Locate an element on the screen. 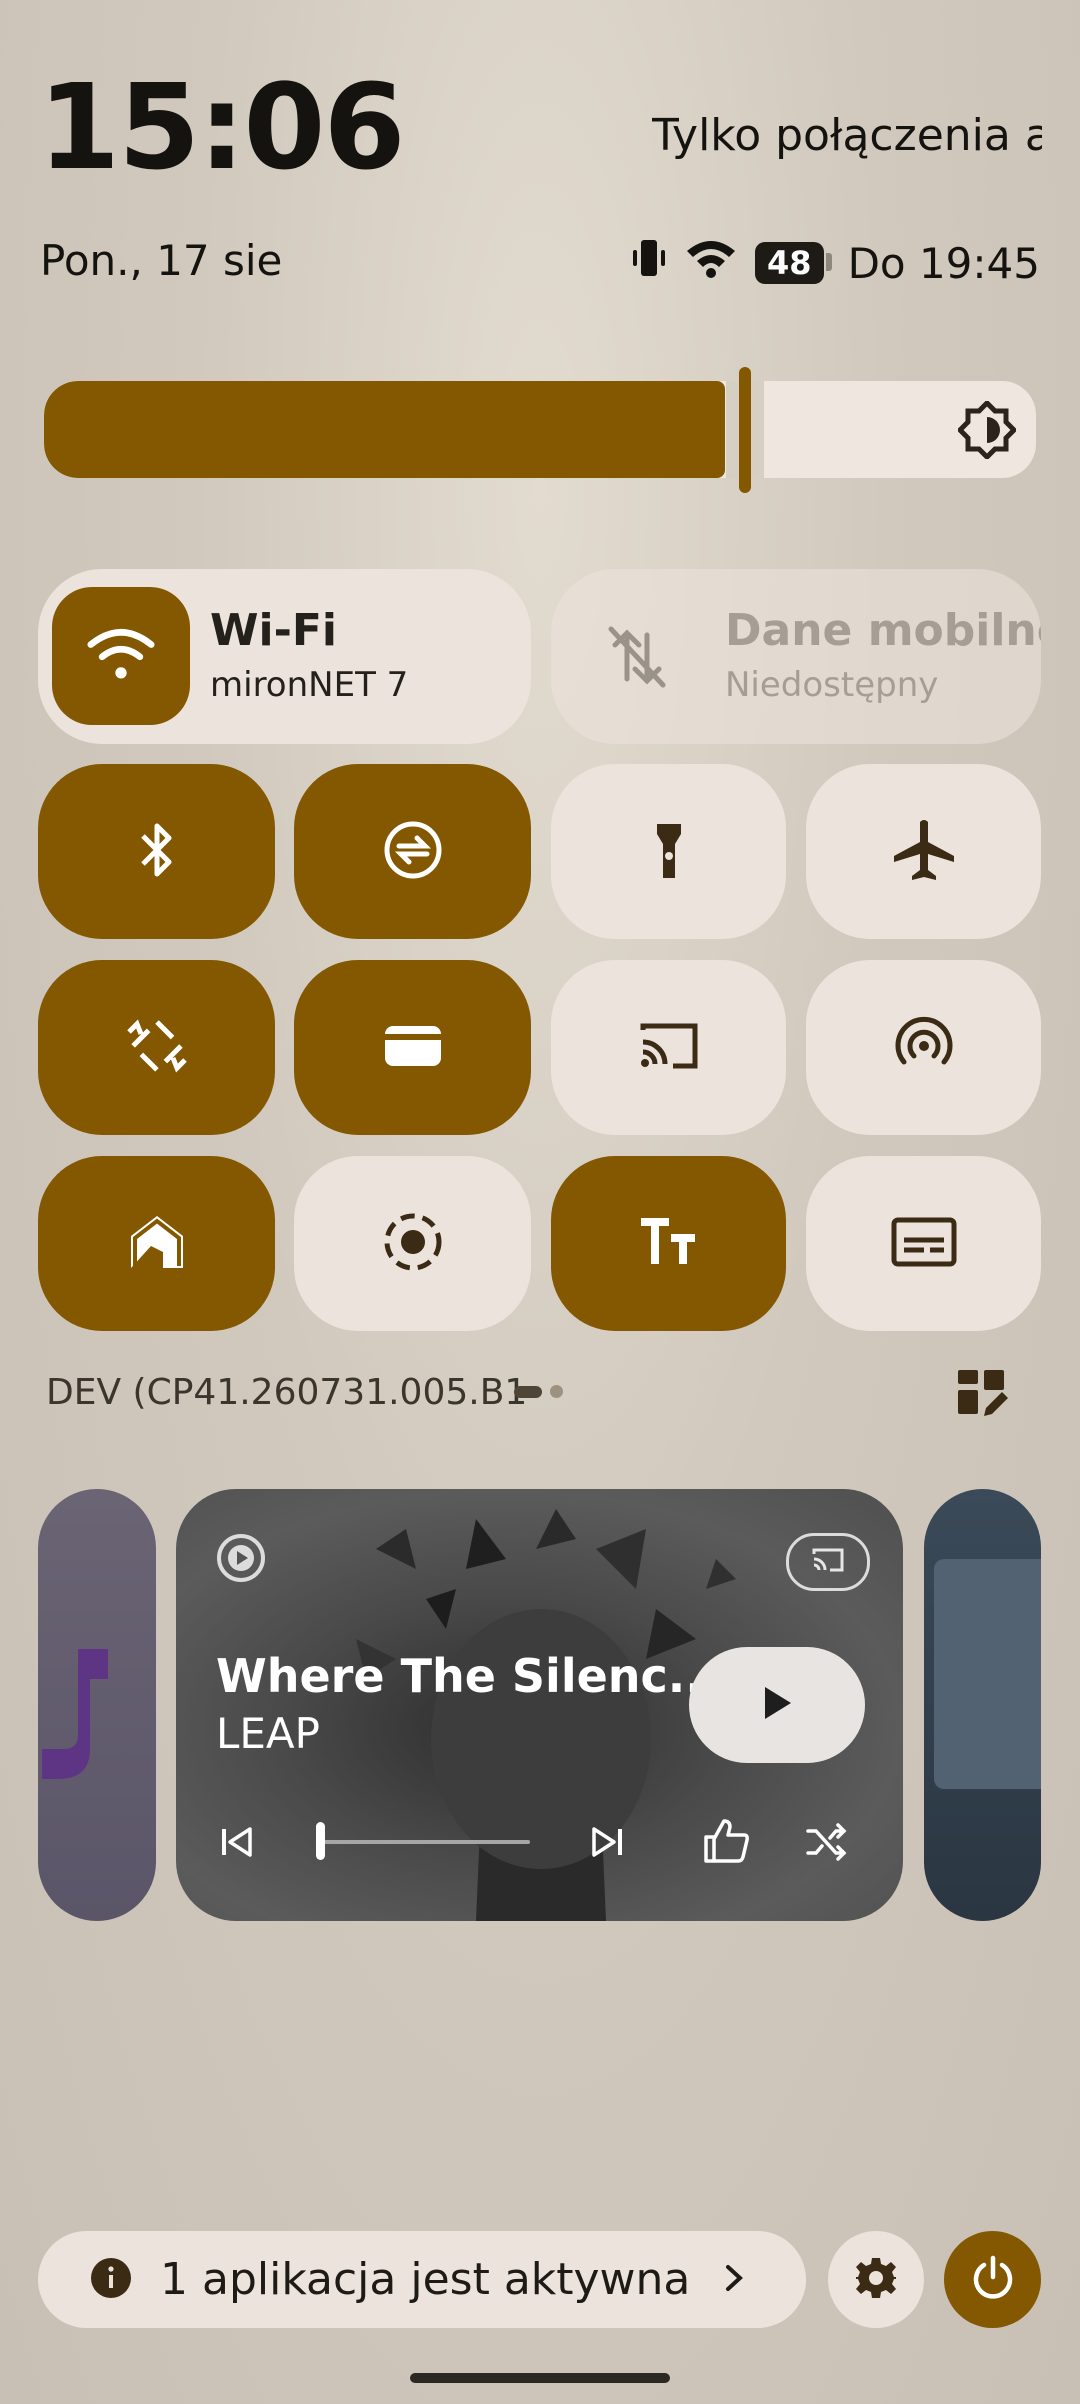 The image size is (1080, 2404). wifi-tile: Wi-Fi mironNET 7 is located at coordinates (284, 656).